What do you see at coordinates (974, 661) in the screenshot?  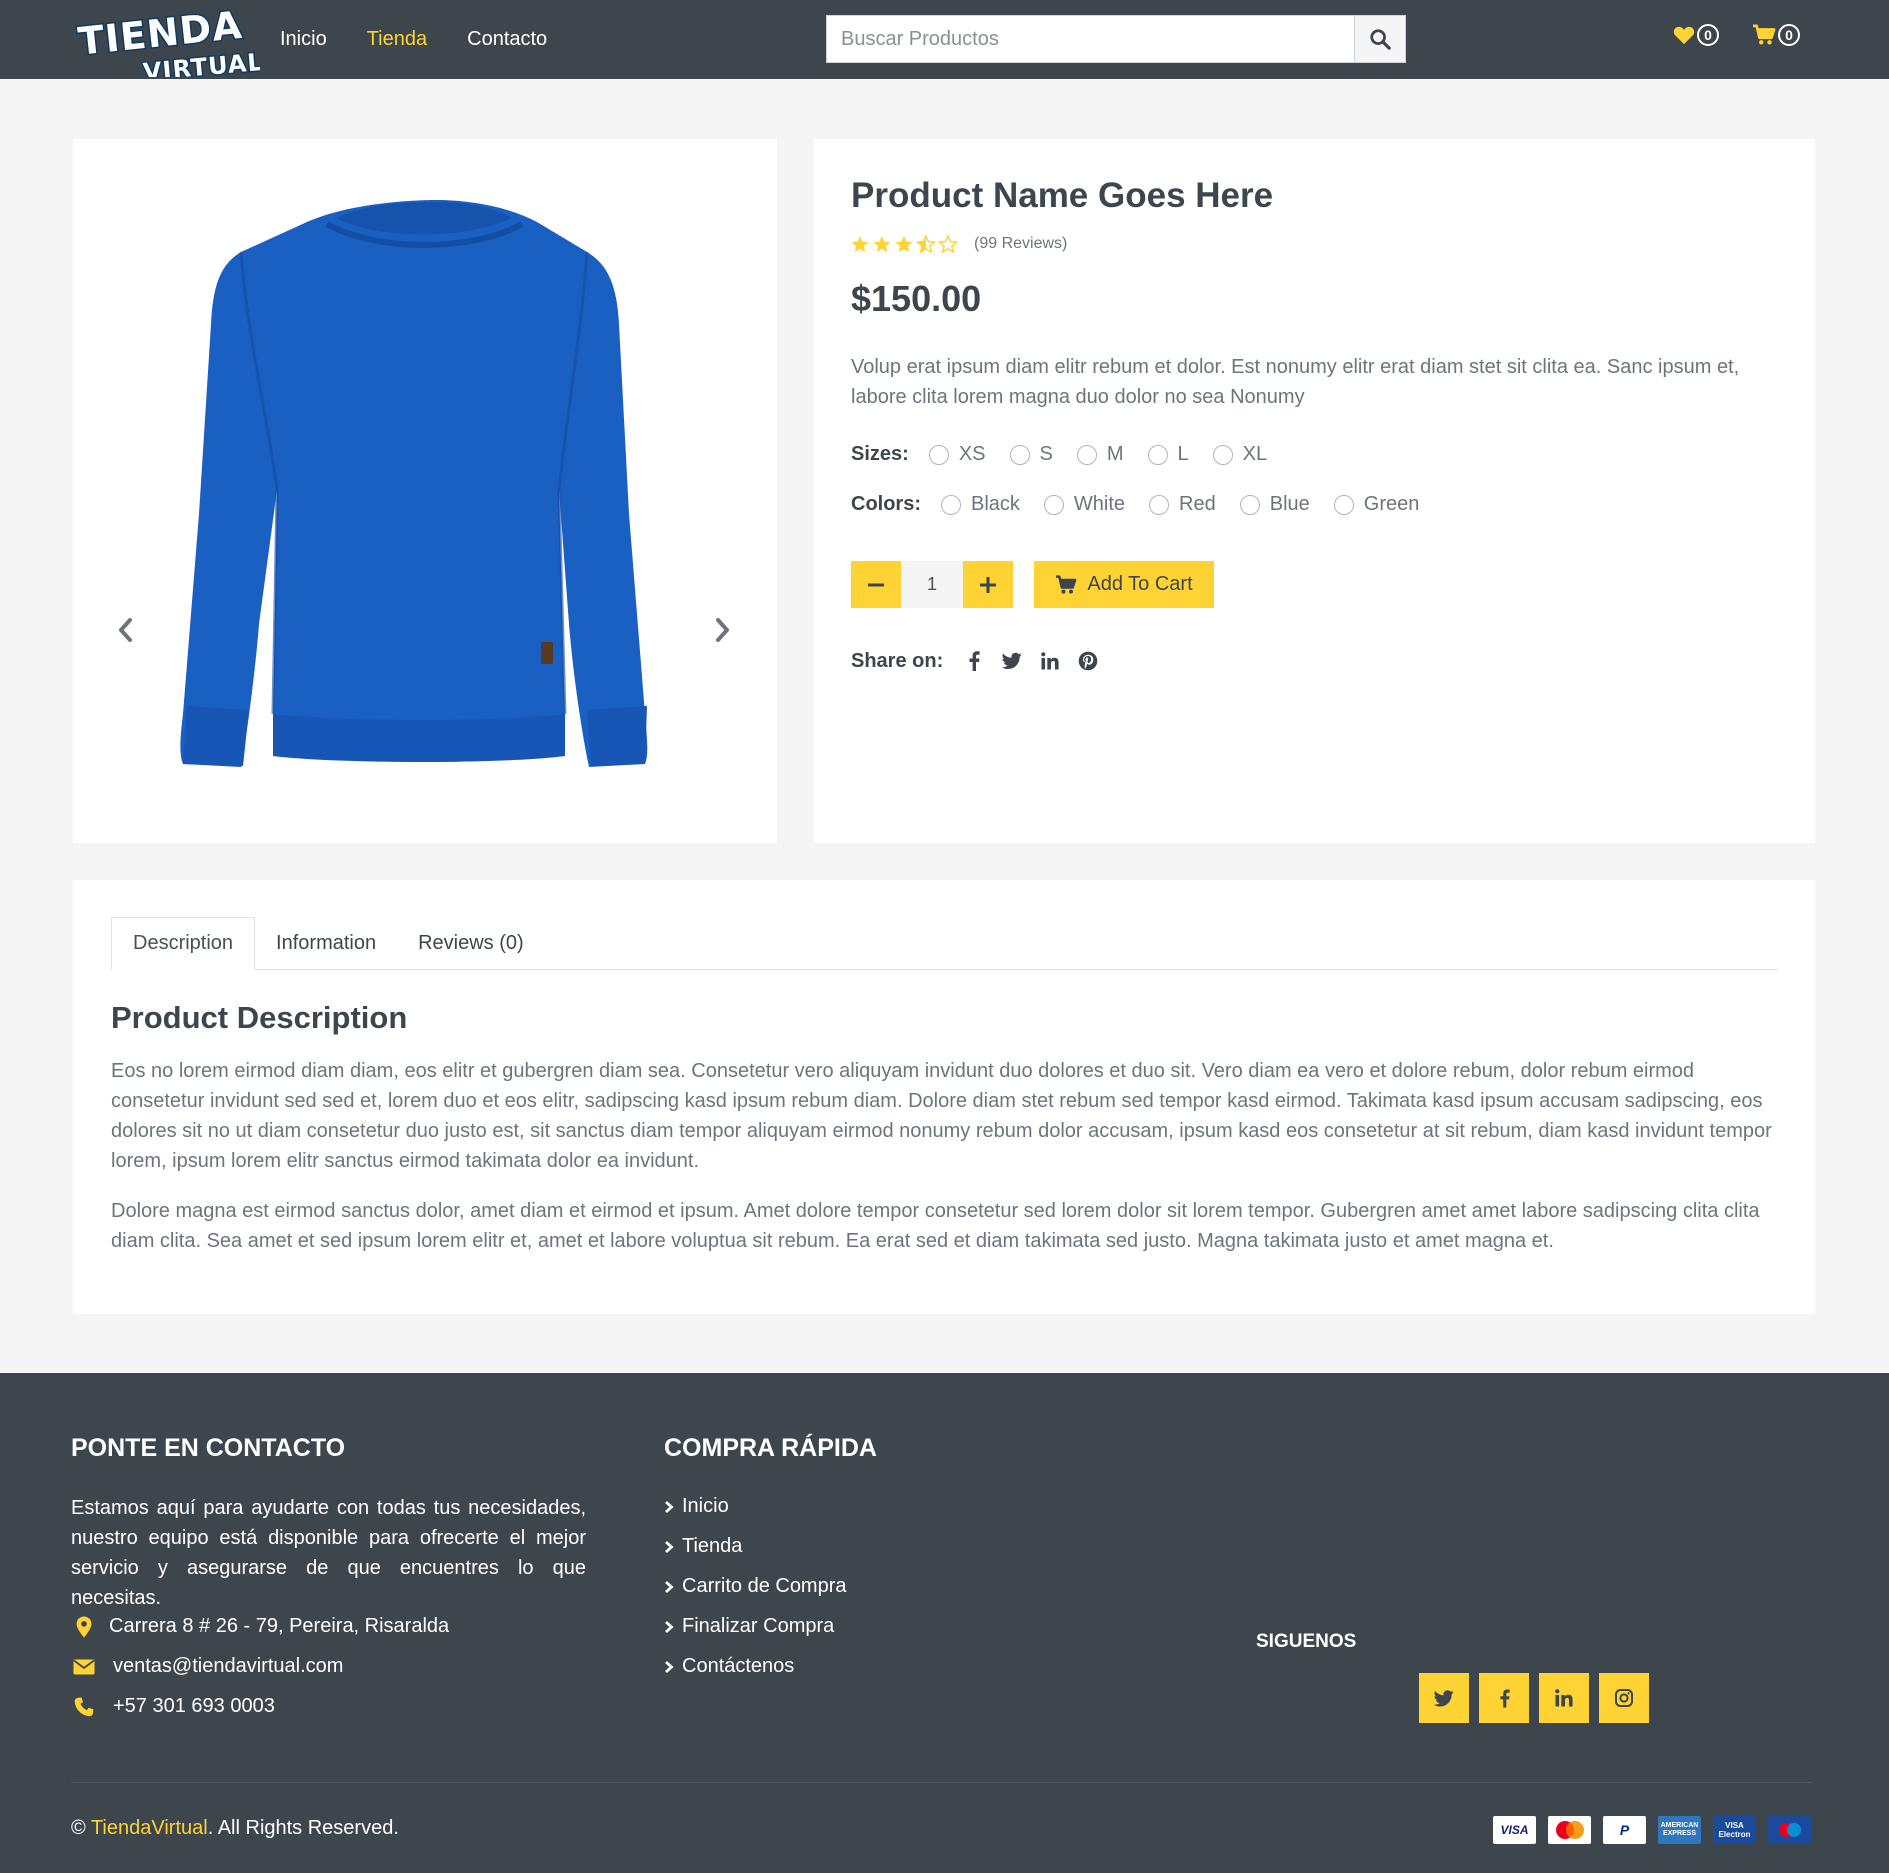 I see `share-facebook-link` at bounding box center [974, 661].